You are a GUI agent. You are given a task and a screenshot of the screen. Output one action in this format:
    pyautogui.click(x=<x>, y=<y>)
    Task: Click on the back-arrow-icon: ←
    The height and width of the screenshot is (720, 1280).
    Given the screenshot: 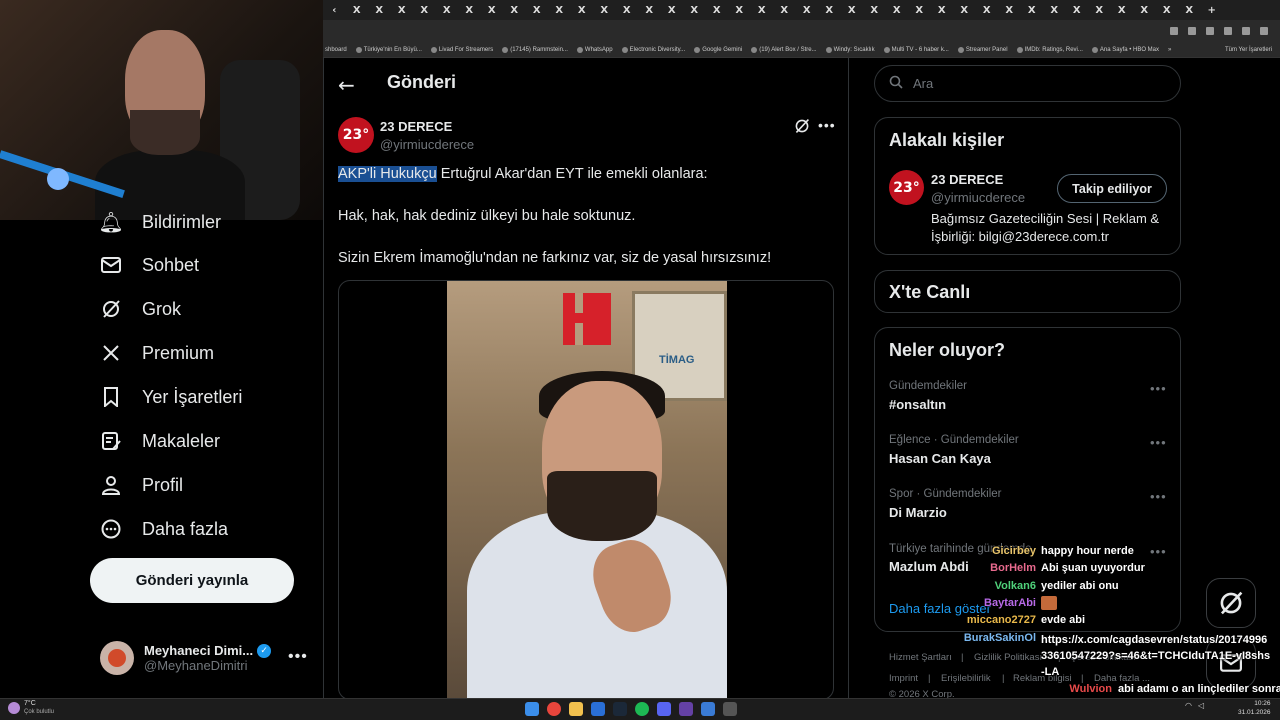 What is the action you would take?
    pyautogui.click(x=346, y=85)
    